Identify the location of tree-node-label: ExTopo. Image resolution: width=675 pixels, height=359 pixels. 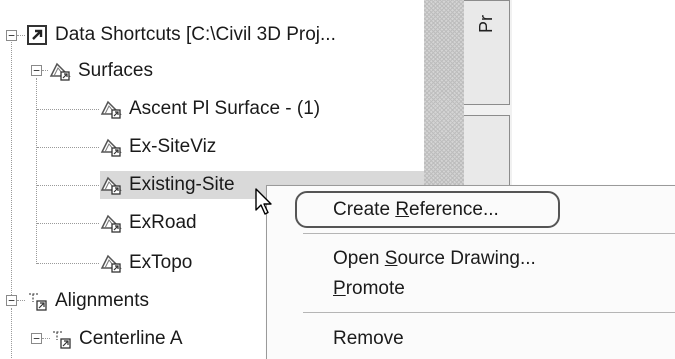
(161, 262).